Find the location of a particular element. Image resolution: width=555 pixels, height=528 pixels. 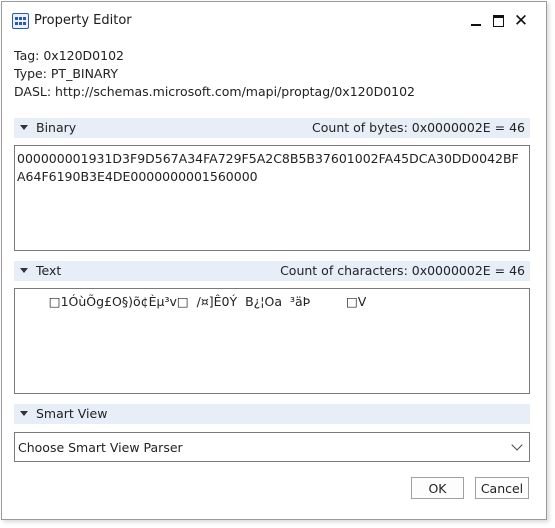

smart-view-parser-value: Choose Smart View Parser is located at coordinates (100, 447).